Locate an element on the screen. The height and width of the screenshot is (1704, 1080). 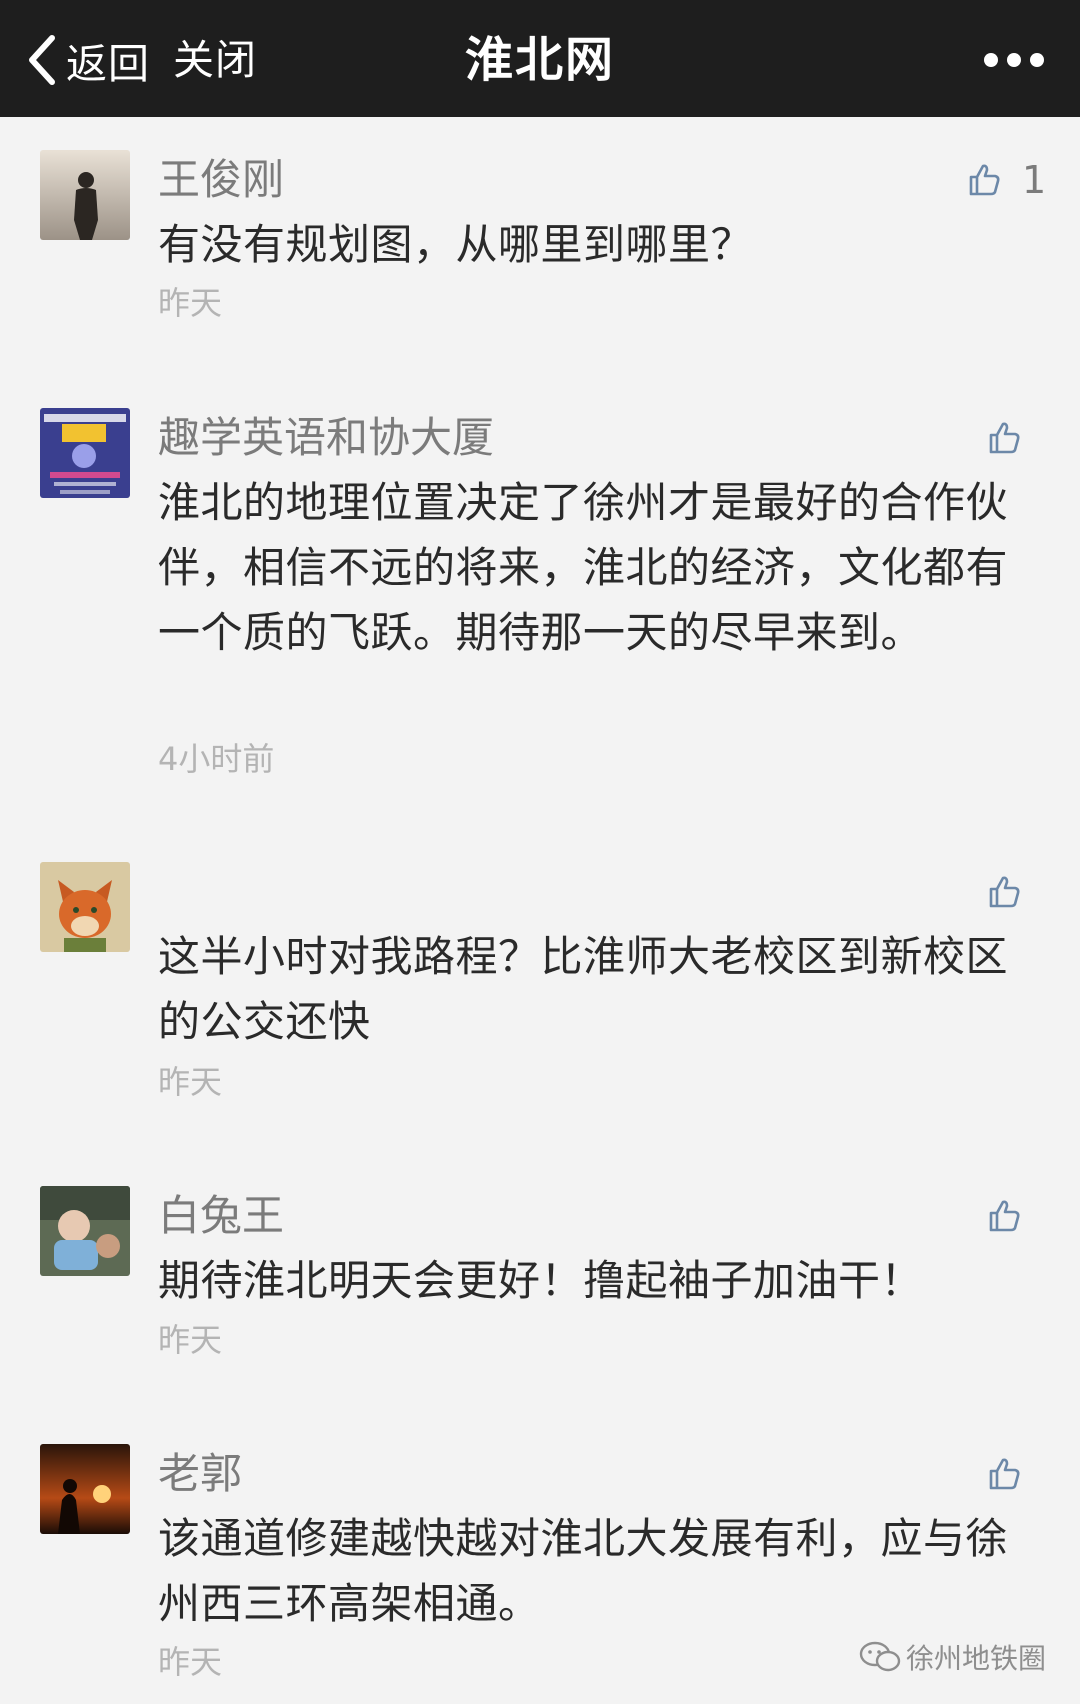
top-nav-bar: 返回 关闭 淮北网 is located at coordinates (540, 58).